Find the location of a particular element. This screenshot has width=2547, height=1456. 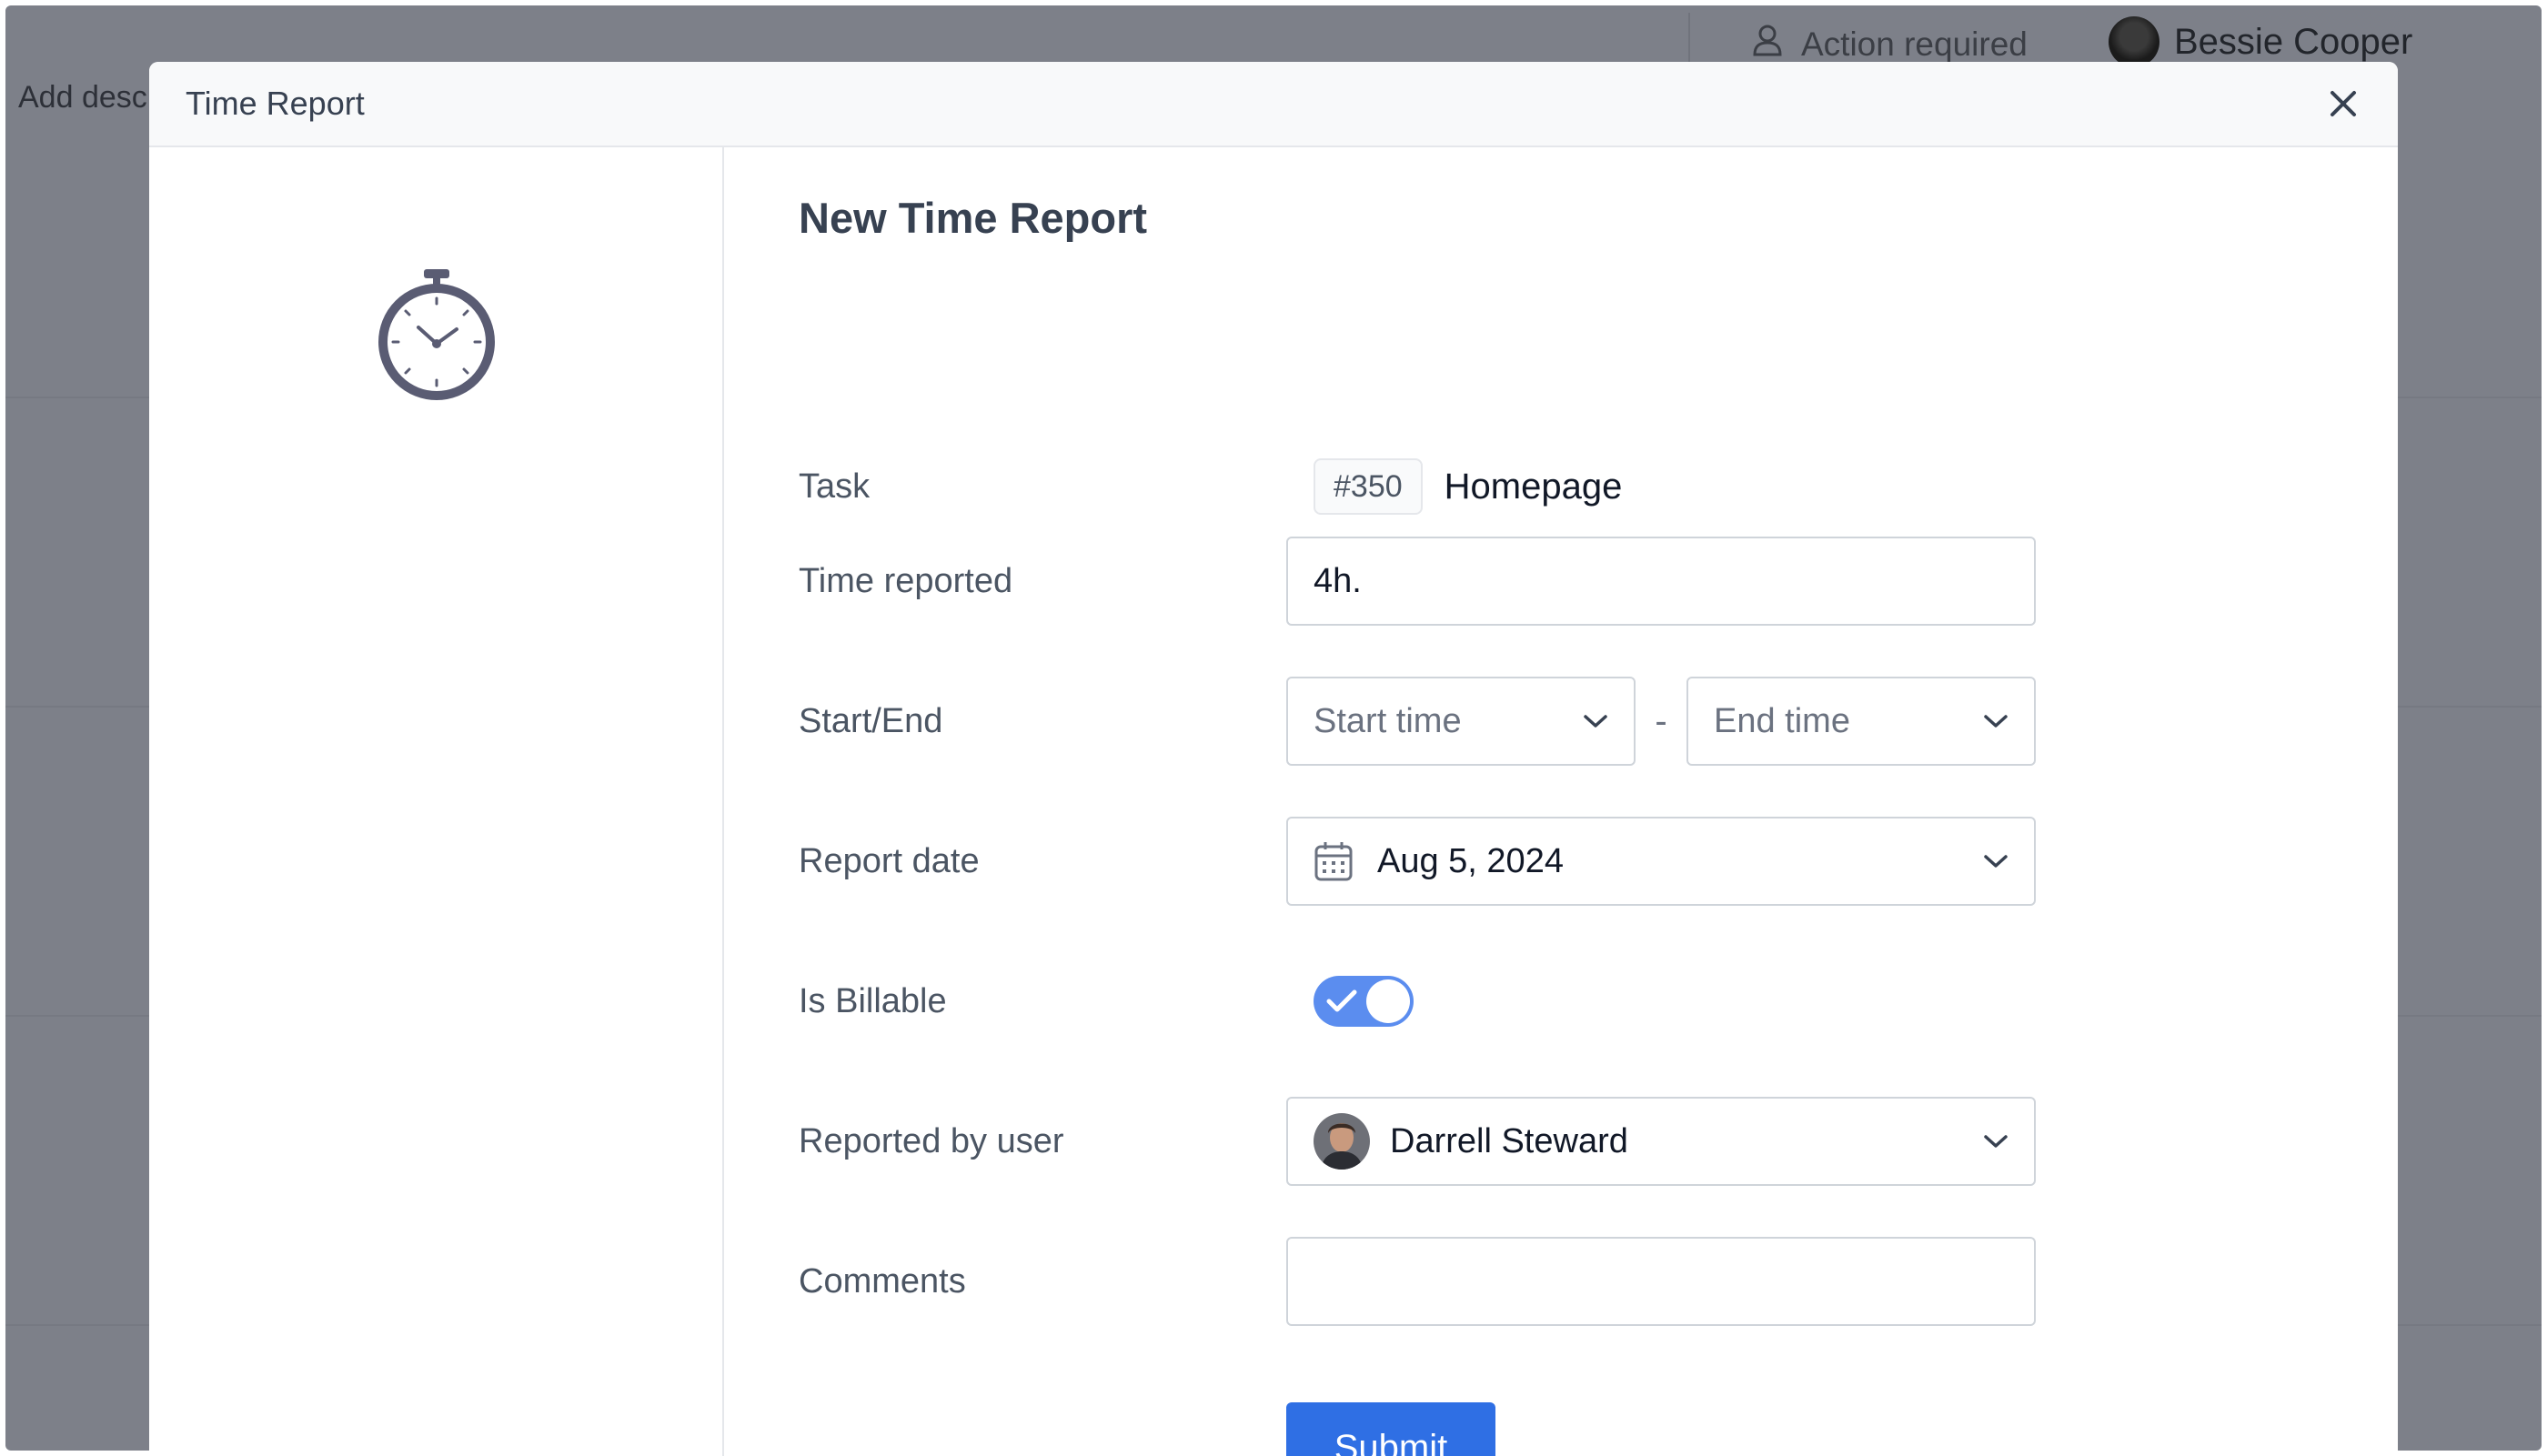

start-time-placeholder: Start time is located at coordinates (1388, 721).